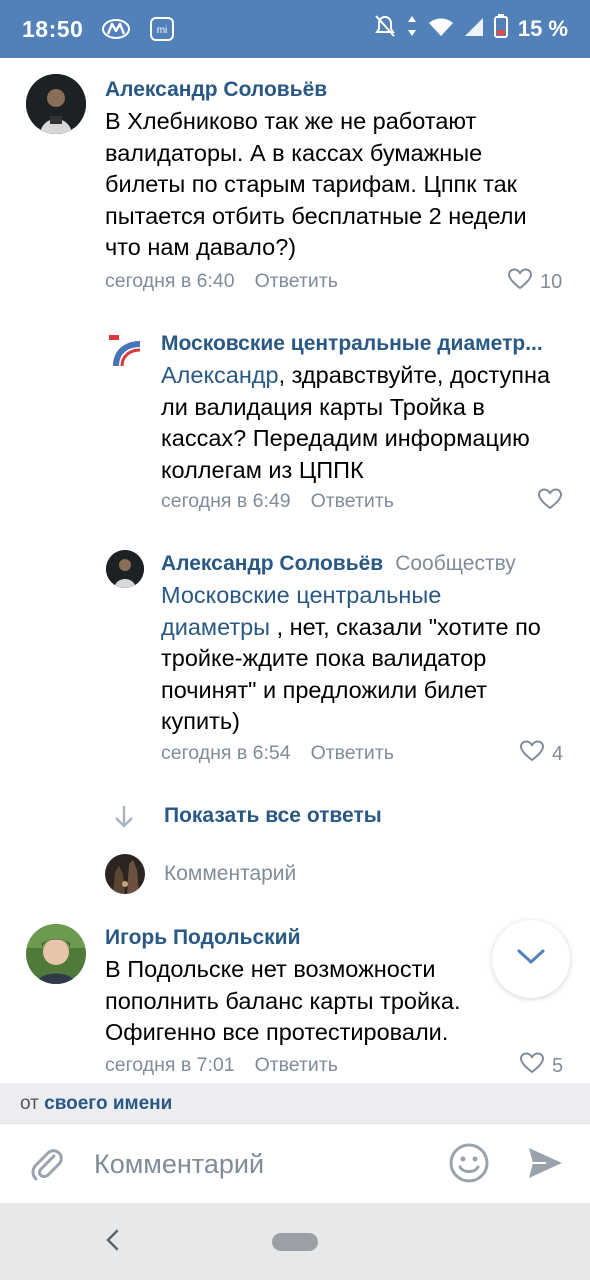 Image resolution: width=590 pixels, height=1280 pixels. I want to click on mention-link: Александр, so click(220, 375).